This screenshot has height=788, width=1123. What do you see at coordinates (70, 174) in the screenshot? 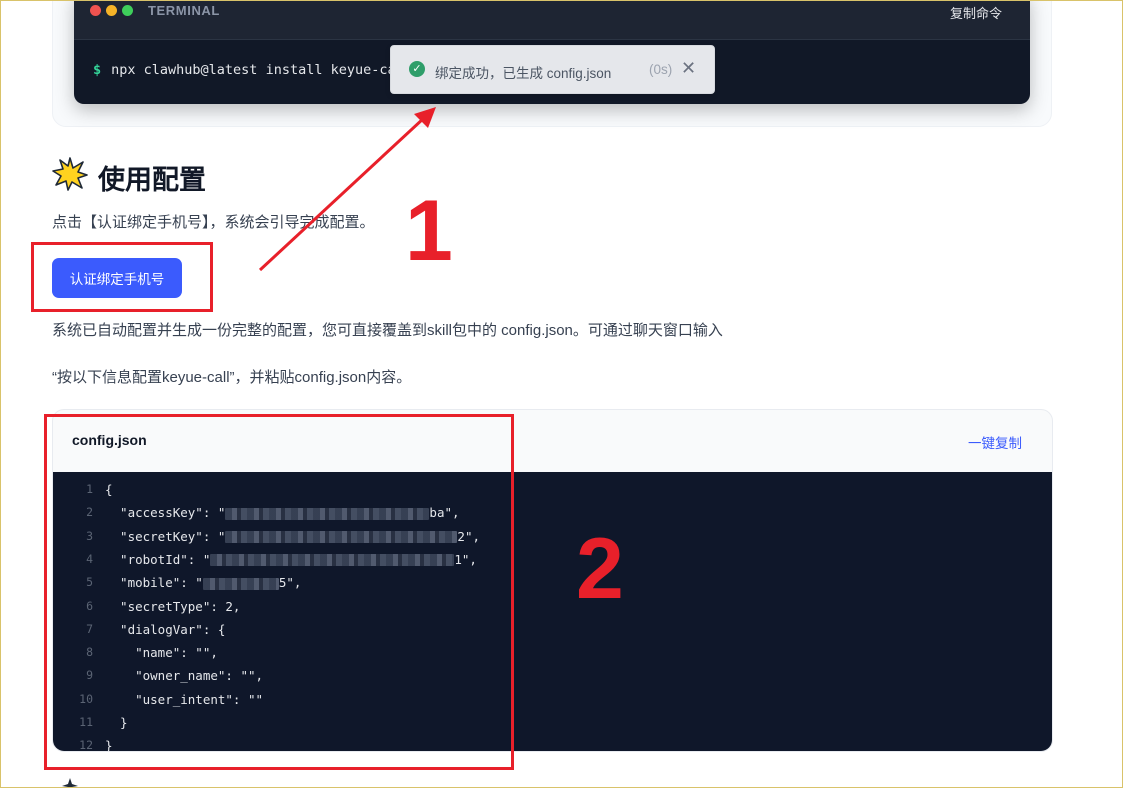
I see `sparkle-star-icon` at bounding box center [70, 174].